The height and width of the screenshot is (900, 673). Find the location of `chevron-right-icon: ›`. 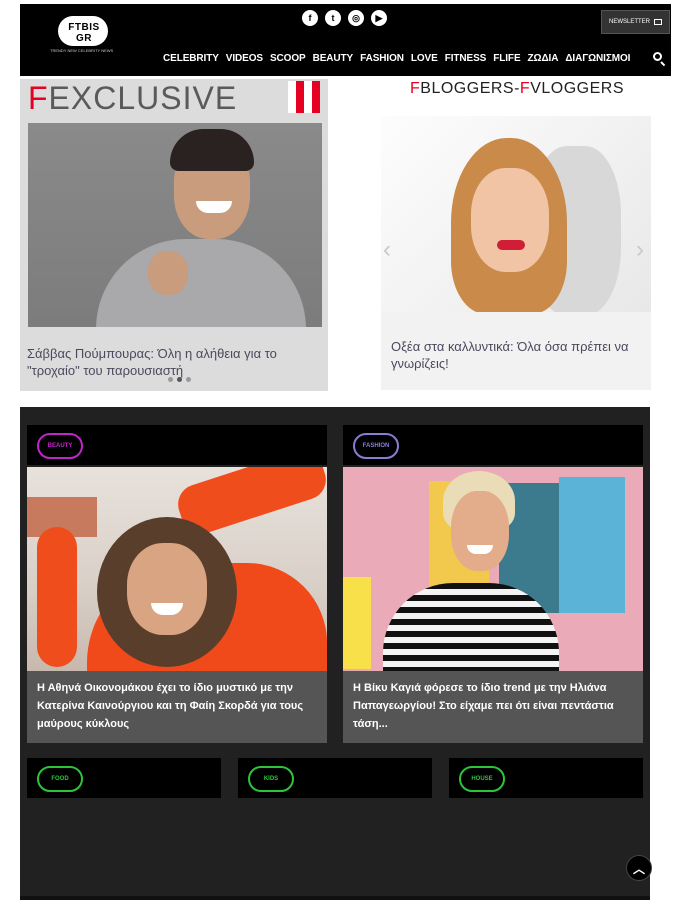

chevron-right-icon: › is located at coordinates (640, 250).